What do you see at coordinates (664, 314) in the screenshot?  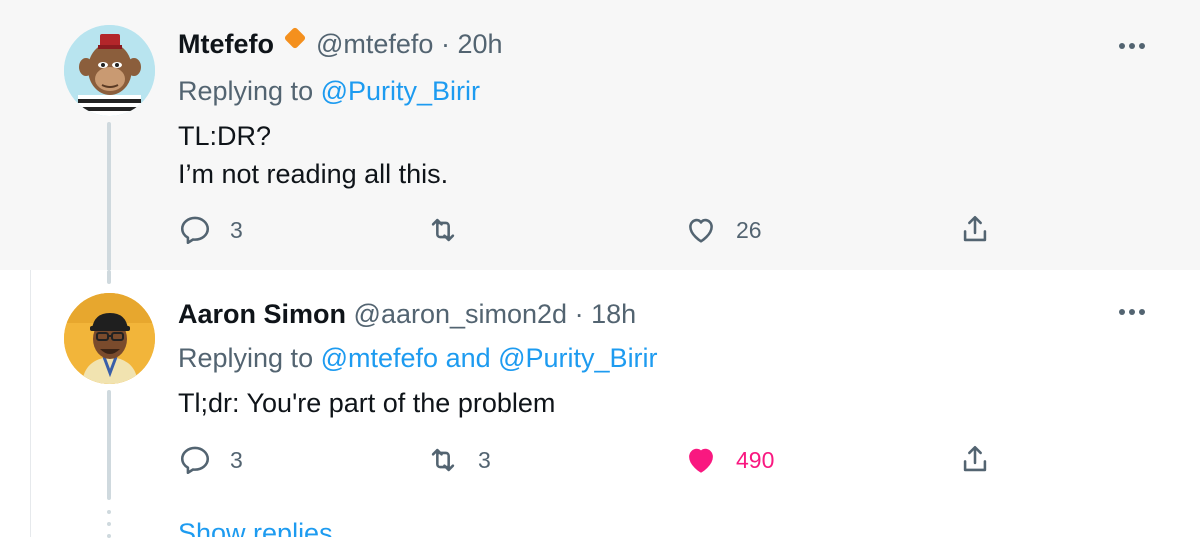 I see `tweet-header: Aaron Simon @aaron_simon2d · 18h` at bounding box center [664, 314].